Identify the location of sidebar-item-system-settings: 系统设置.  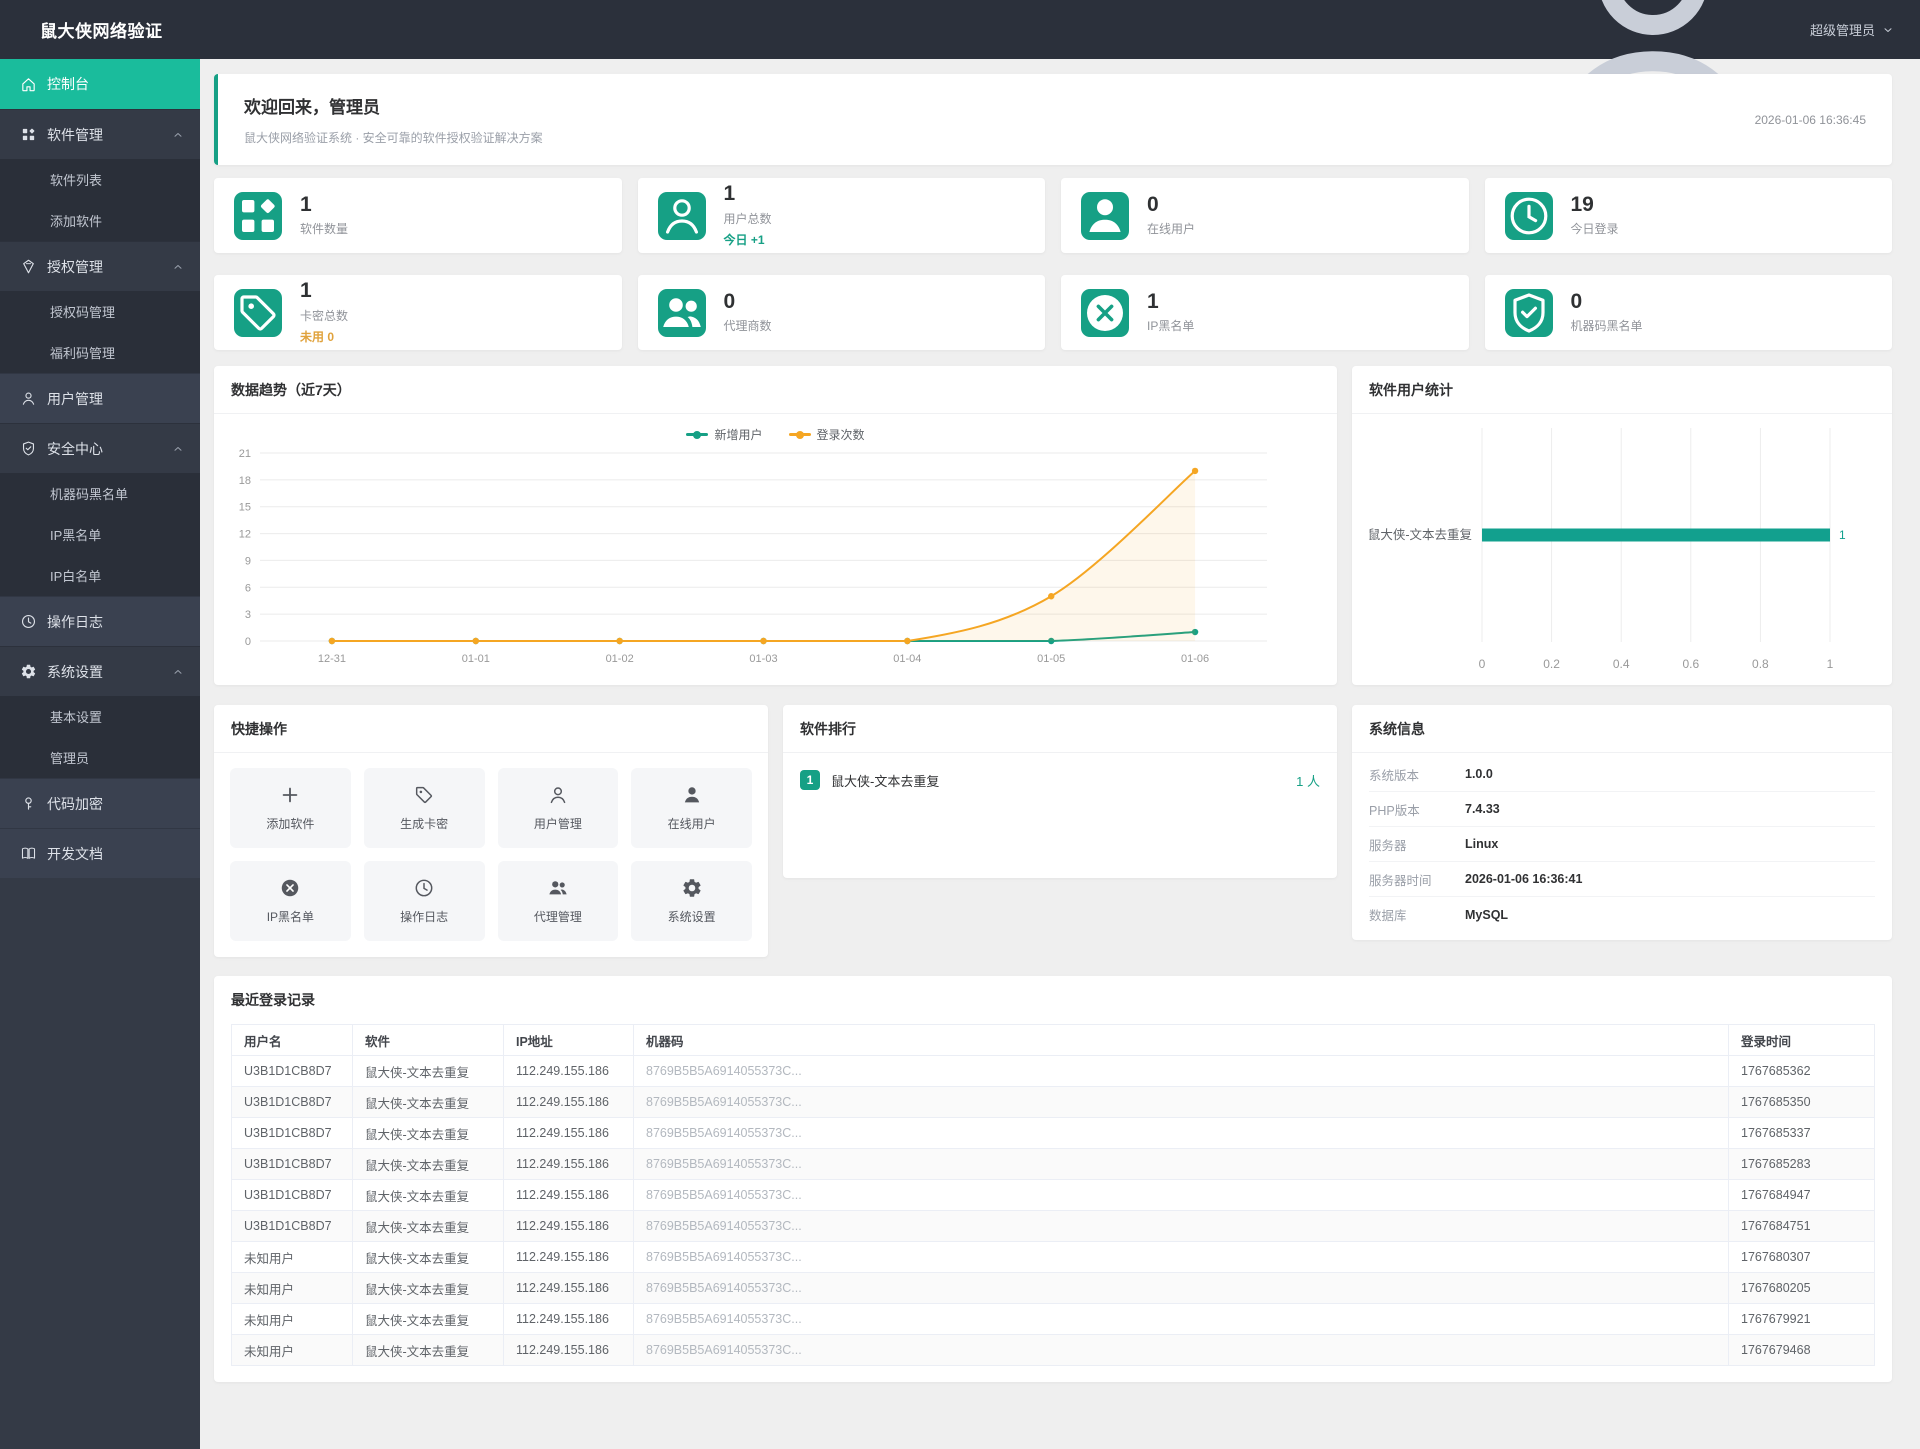
(100, 671).